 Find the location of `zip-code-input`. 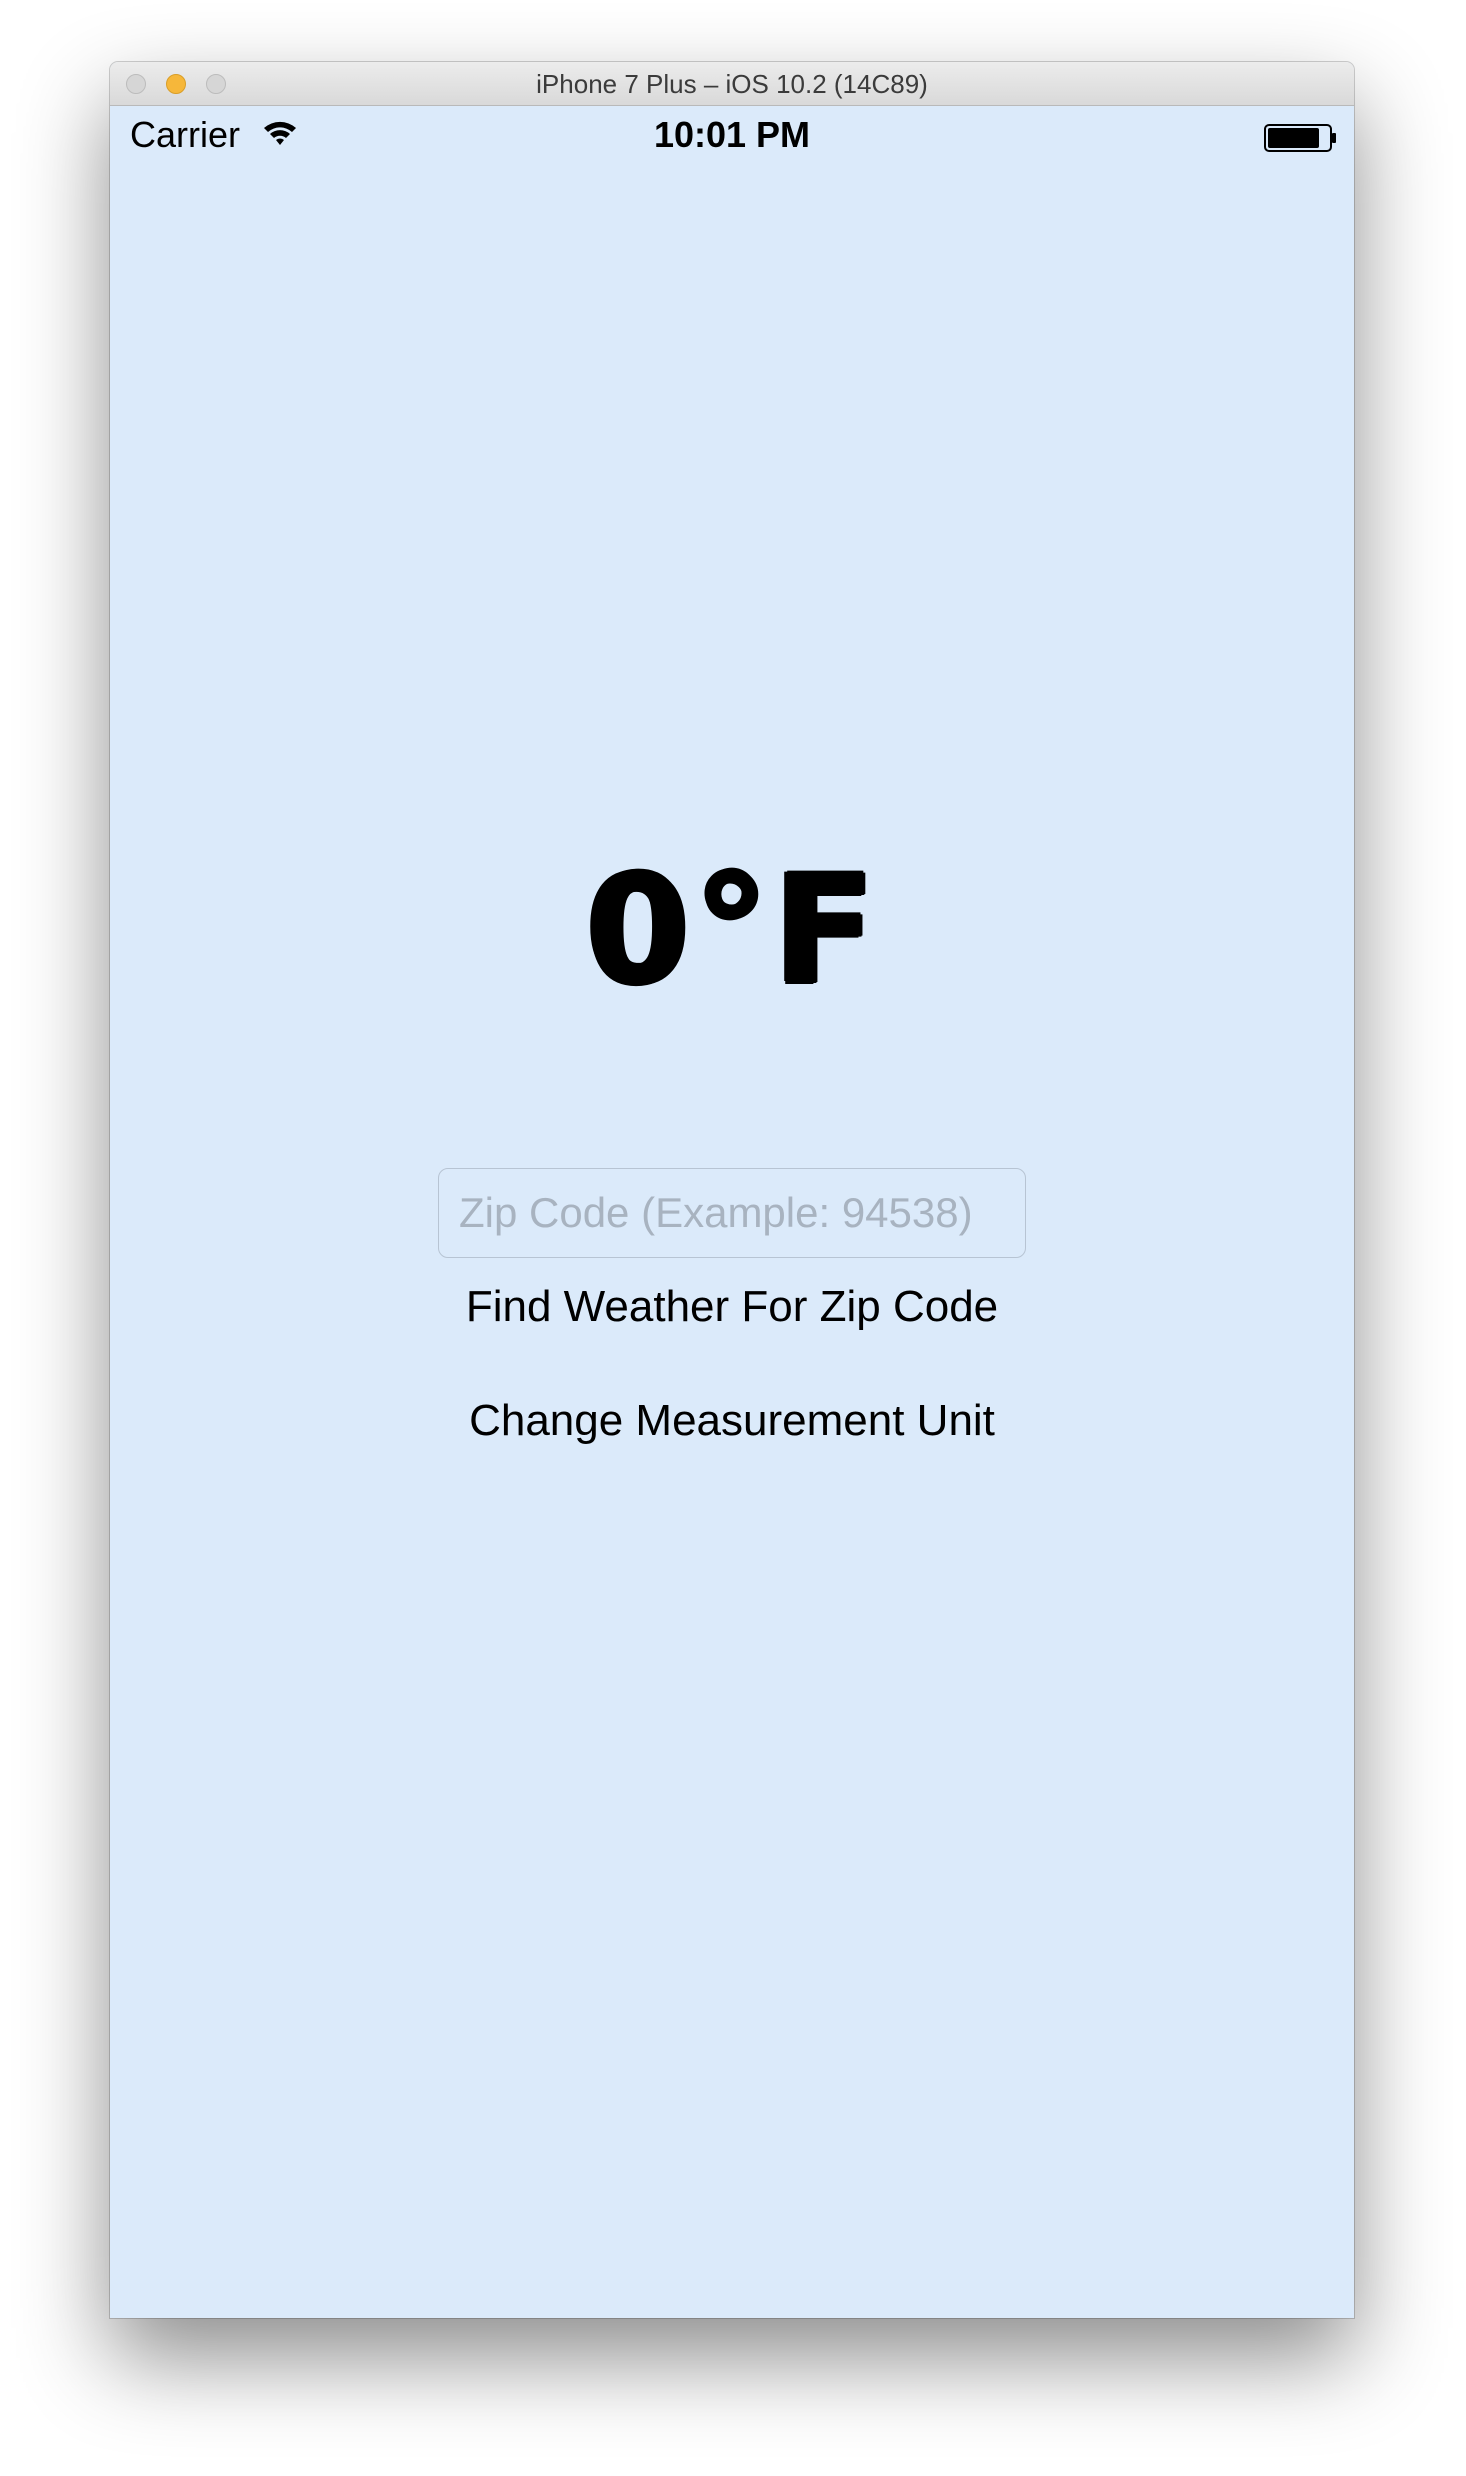

zip-code-input is located at coordinates (732, 1213).